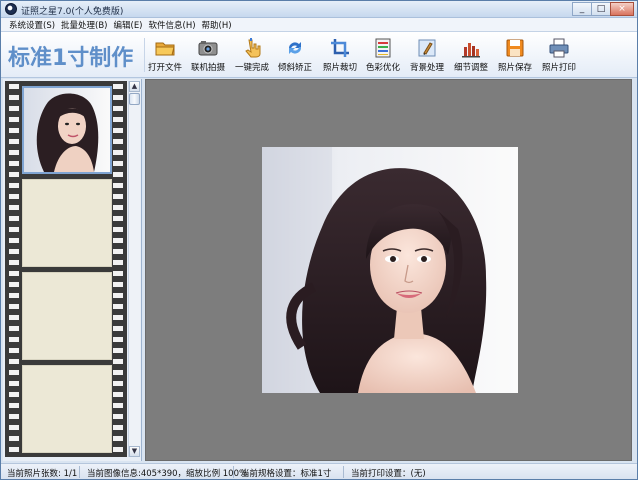  What do you see at coordinates (558, 68) in the screenshot?
I see `tool-label: 照片打印` at bounding box center [558, 68].